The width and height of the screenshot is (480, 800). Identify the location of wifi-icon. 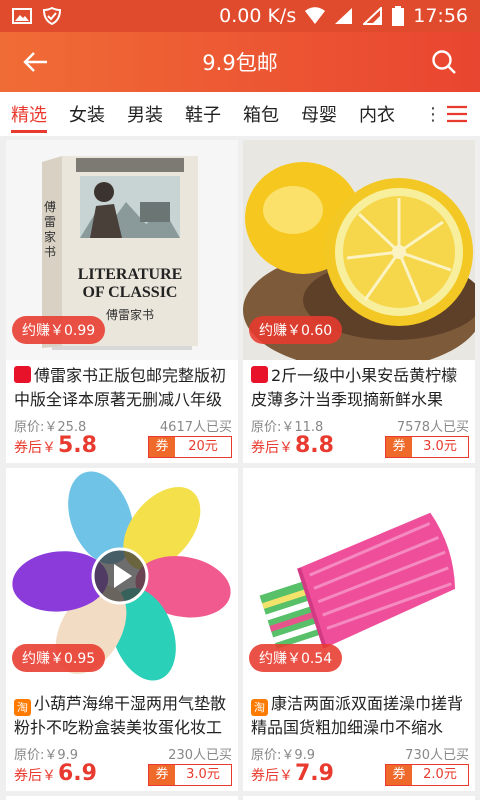
(315, 15).